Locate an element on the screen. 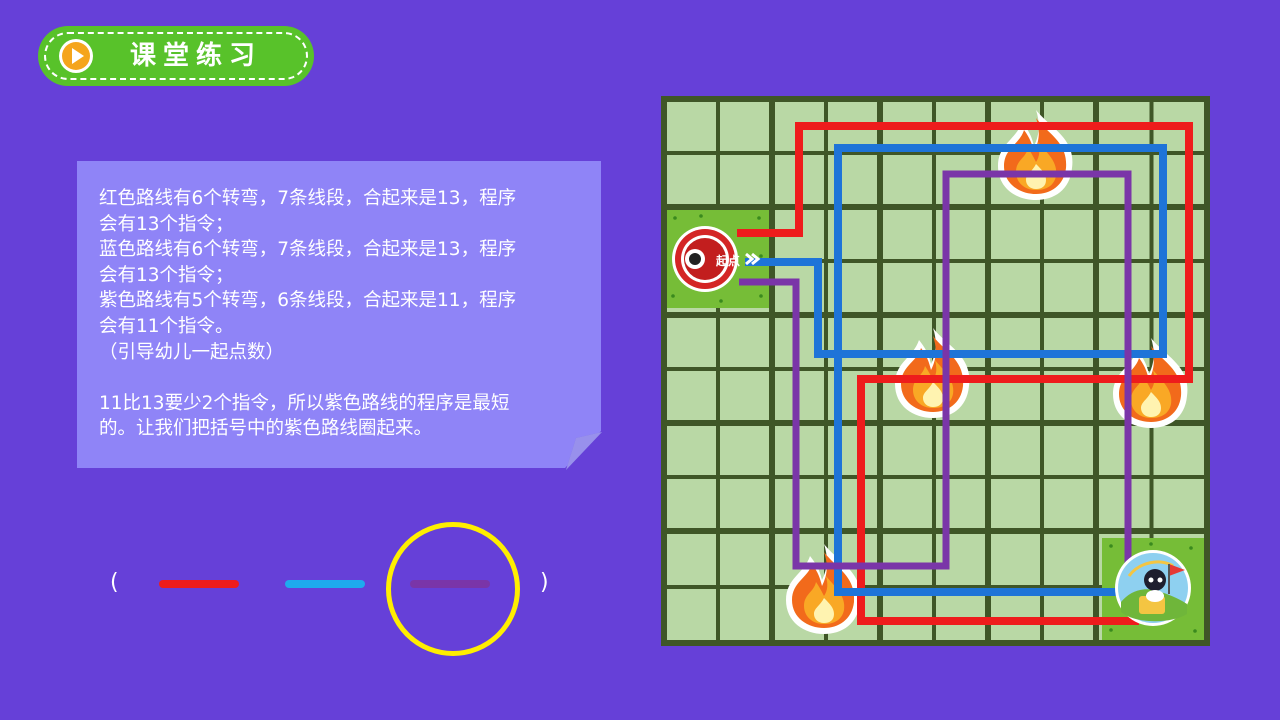 The image size is (1280, 720). blue-route-option is located at coordinates (325, 584).